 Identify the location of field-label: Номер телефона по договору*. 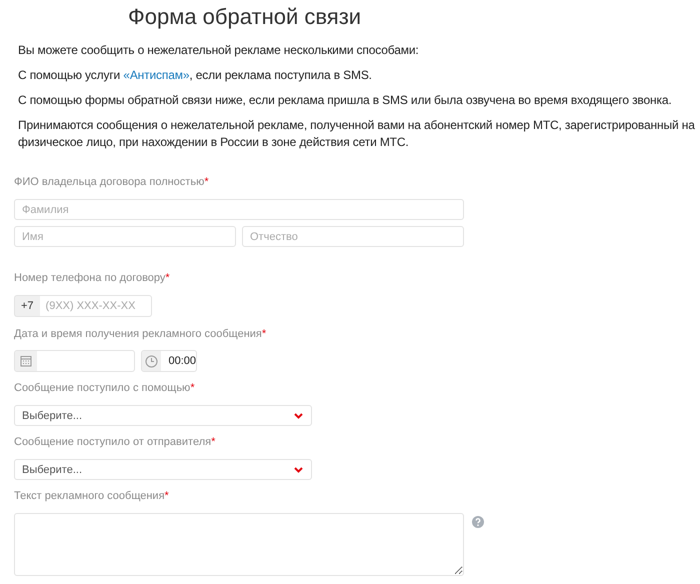
(92, 278).